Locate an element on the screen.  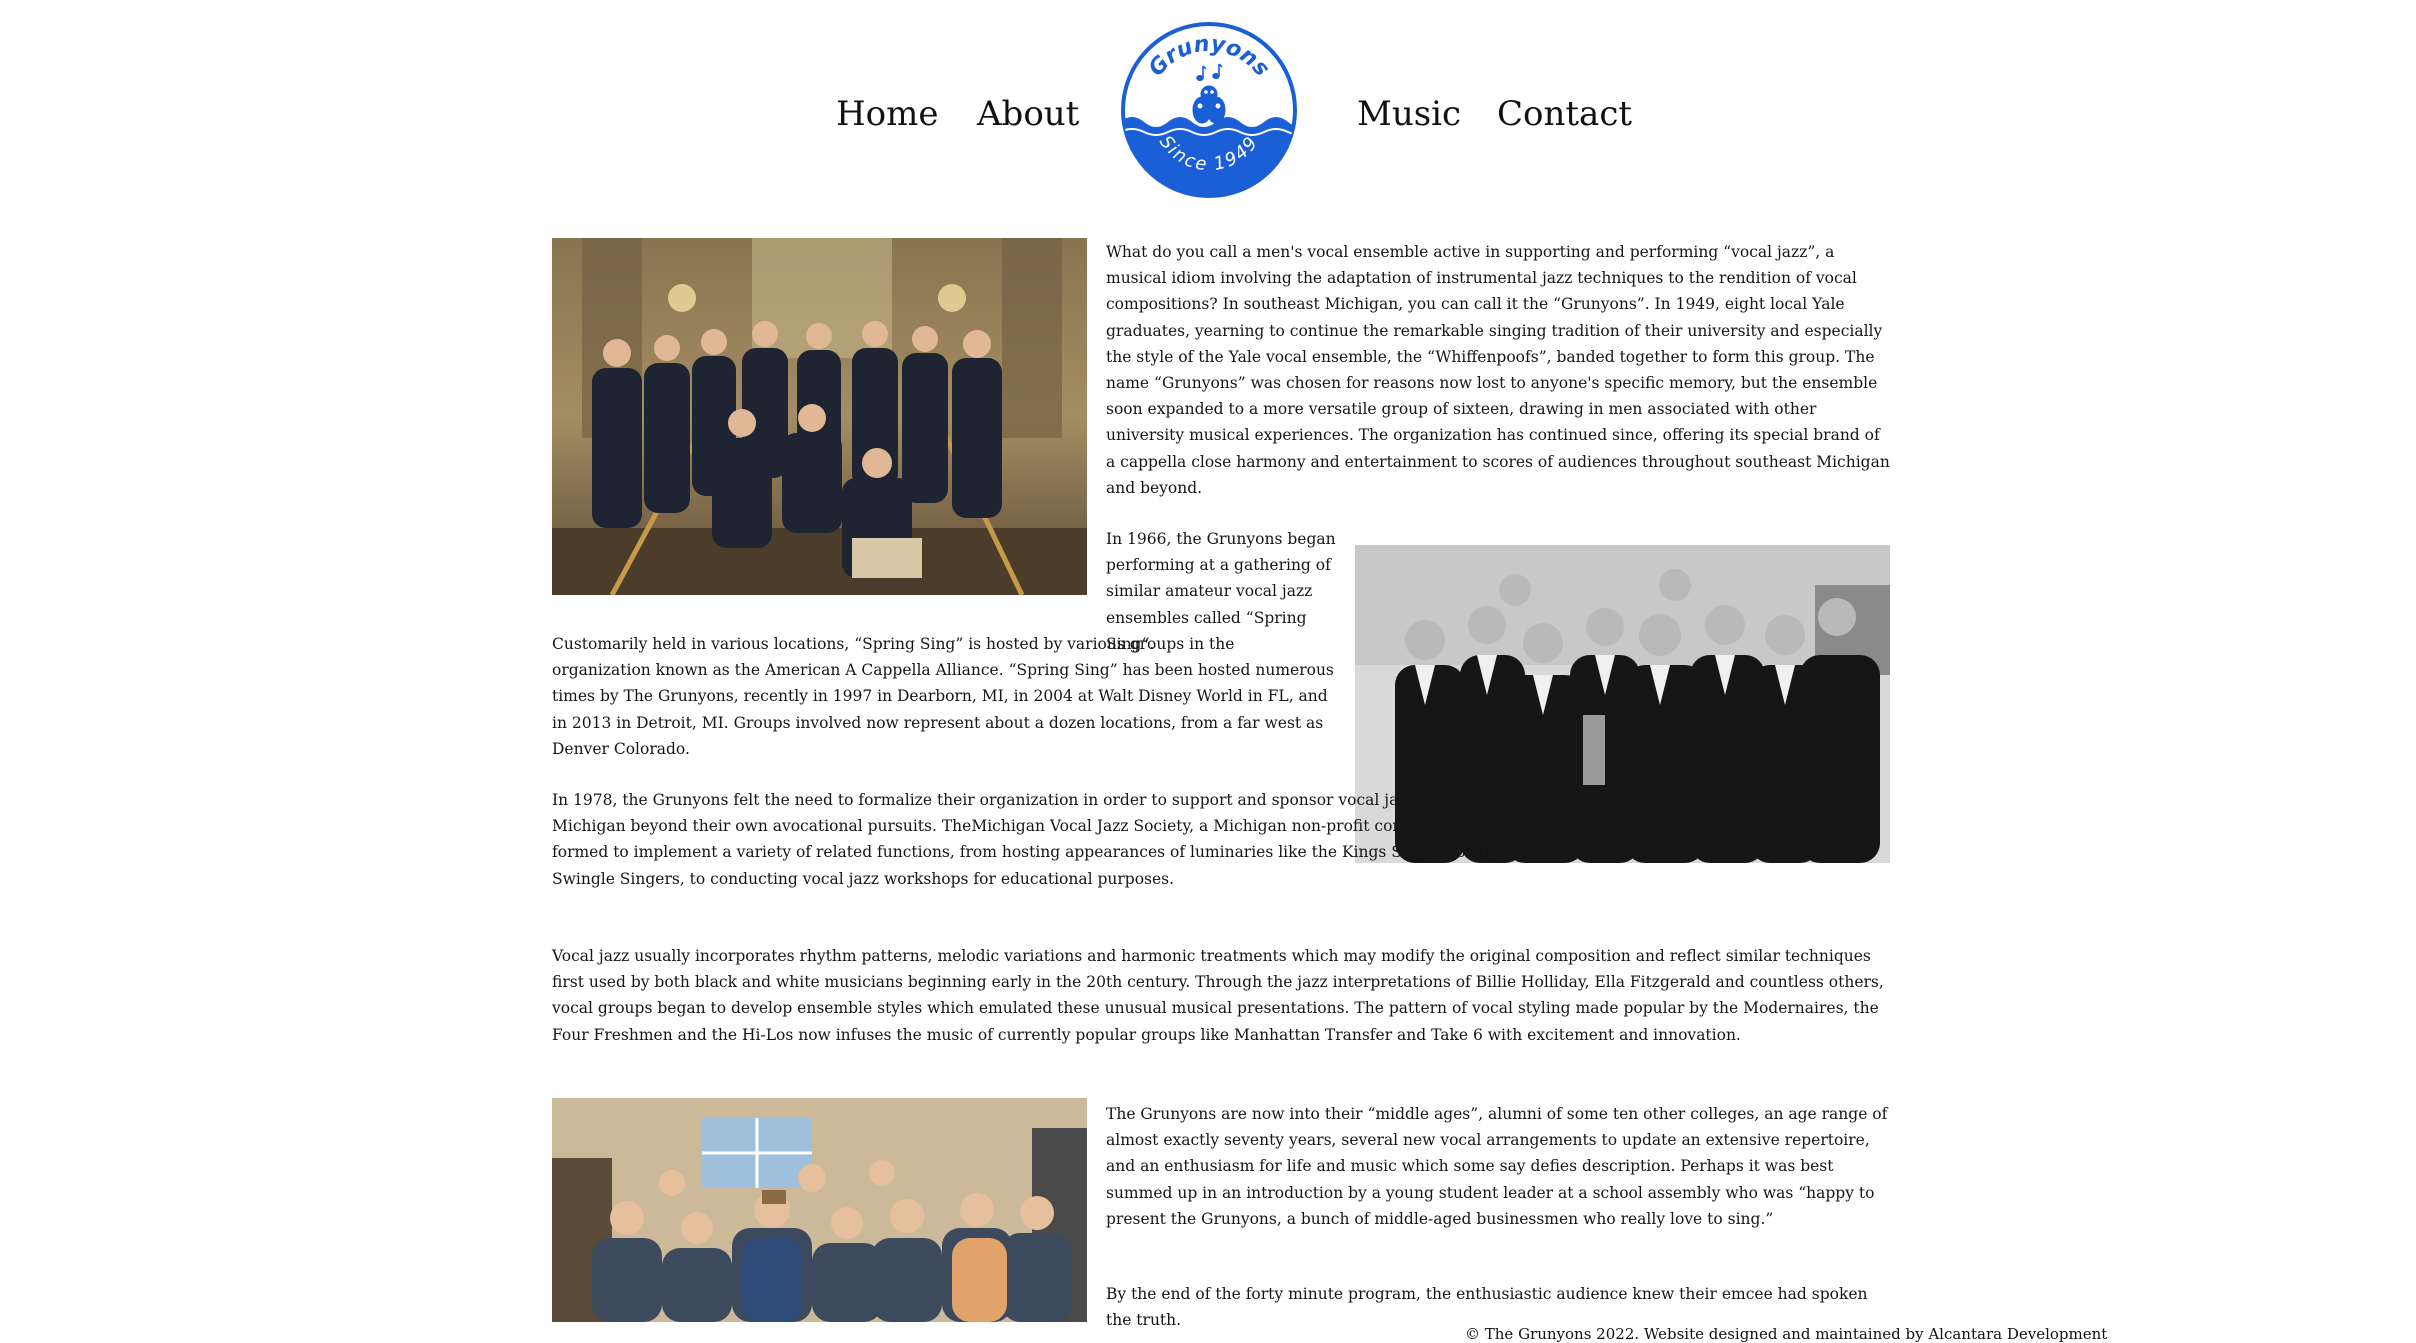
party-group-photo is located at coordinates (819, 1210).